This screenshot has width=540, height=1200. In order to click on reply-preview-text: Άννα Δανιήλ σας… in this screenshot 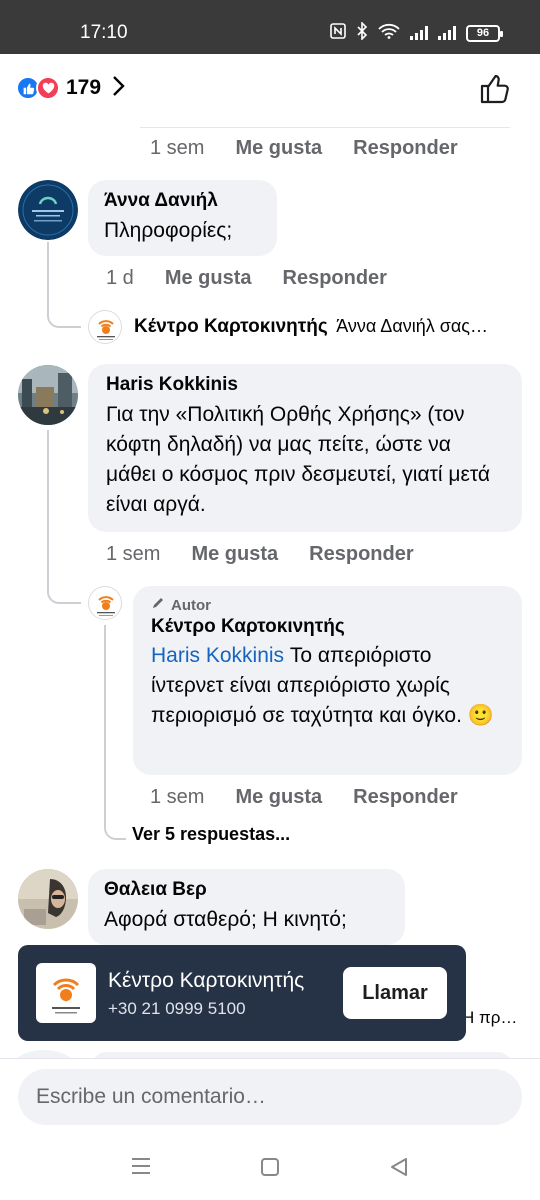, I will do `click(412, 326)`.